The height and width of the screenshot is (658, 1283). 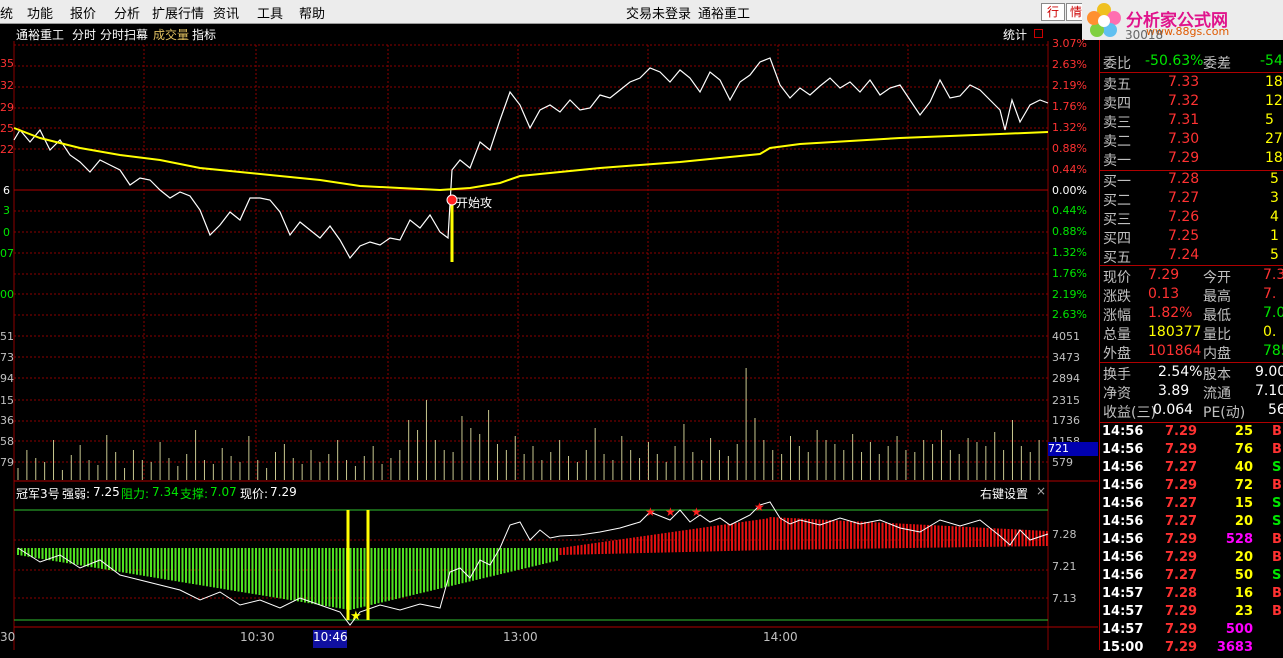 I want to click on sell-level-price: 7.30, so click(x=1184, y=139).